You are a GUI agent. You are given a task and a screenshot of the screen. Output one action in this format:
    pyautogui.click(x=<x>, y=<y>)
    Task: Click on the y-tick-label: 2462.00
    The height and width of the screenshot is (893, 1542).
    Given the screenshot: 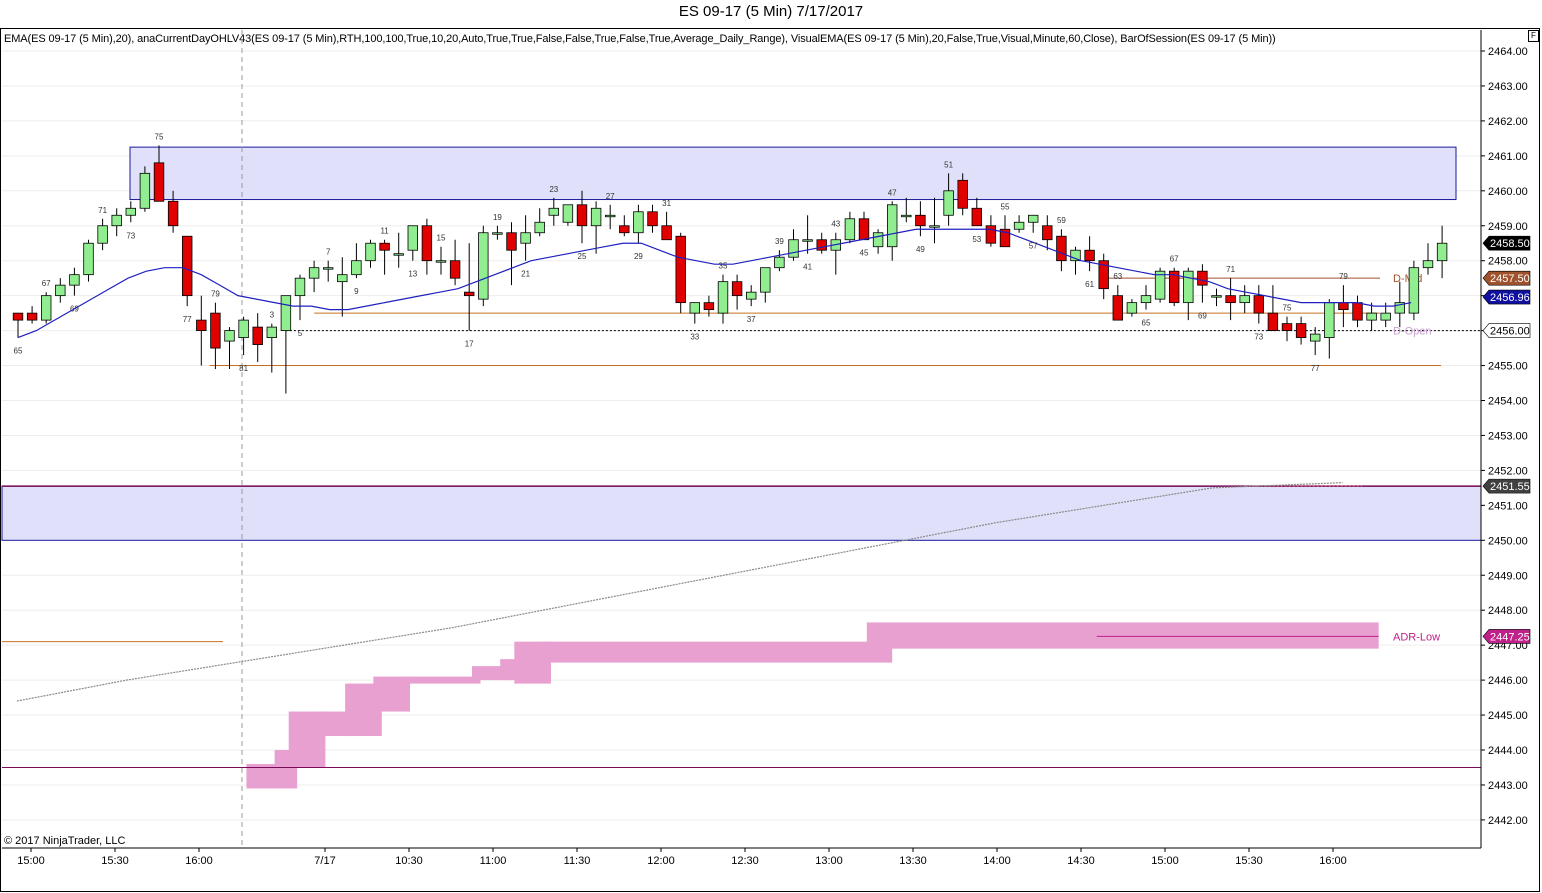 What is the action you would take?
    pyautogui.click(x=1508, y=122)
    